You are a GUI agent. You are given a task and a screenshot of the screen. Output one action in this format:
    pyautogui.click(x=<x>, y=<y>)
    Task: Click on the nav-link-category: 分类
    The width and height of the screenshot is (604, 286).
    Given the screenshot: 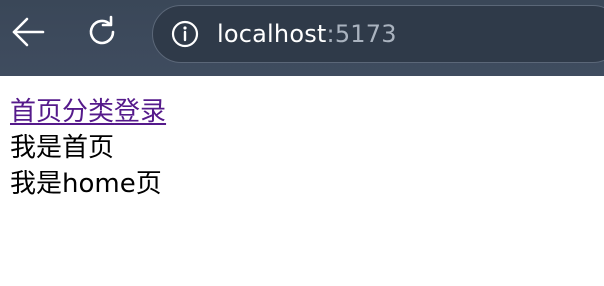 What is the action you would take?
    pyautogui.click(x=88, y=112)
    